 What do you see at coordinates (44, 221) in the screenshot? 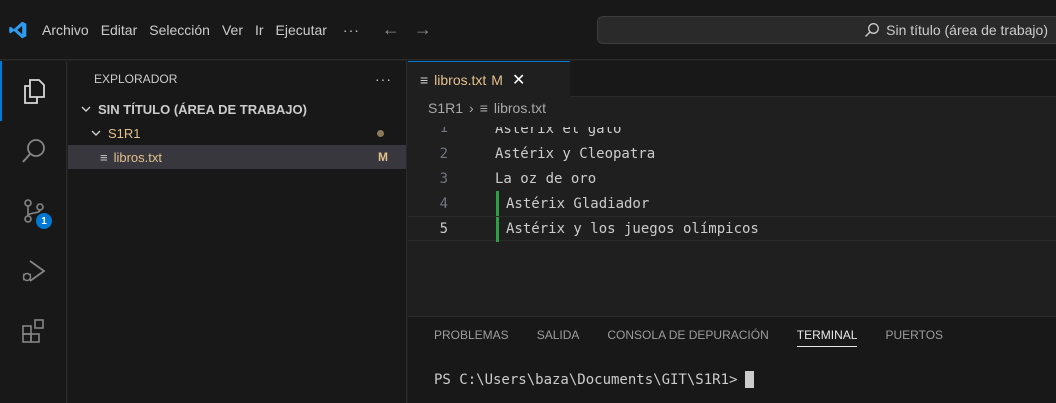
I see `scm-badge: 1` at bounding box center [44, 221].